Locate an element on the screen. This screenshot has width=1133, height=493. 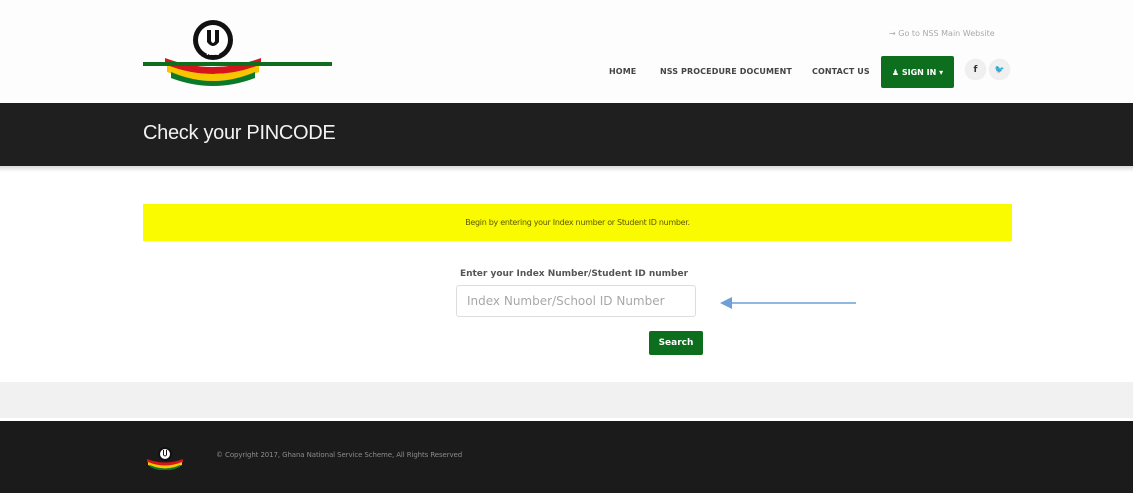
search-button: Search is located at coordinates (676, 343).